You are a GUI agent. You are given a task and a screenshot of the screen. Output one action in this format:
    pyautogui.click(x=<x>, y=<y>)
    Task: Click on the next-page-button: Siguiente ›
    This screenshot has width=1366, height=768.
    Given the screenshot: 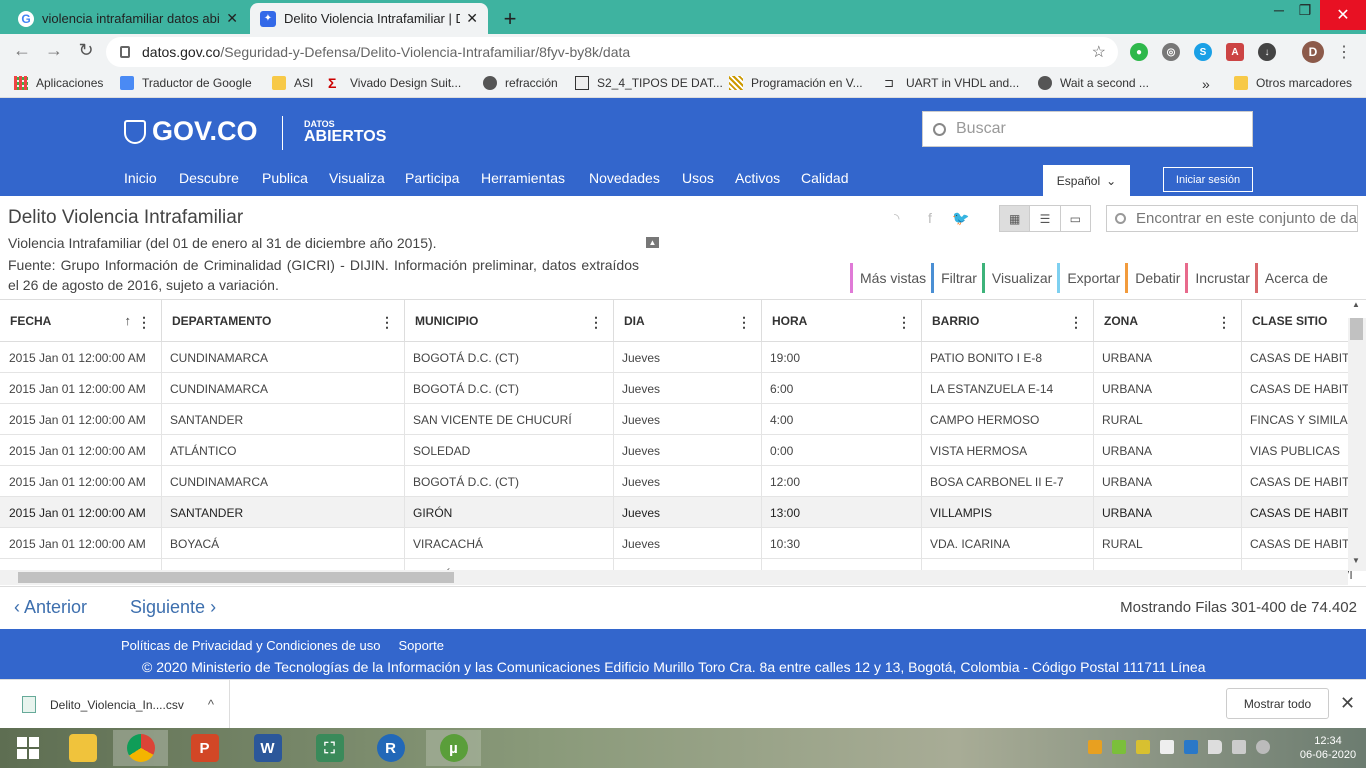 What is the action you would take?
    pyautogui.click(x=173, y=607)
    